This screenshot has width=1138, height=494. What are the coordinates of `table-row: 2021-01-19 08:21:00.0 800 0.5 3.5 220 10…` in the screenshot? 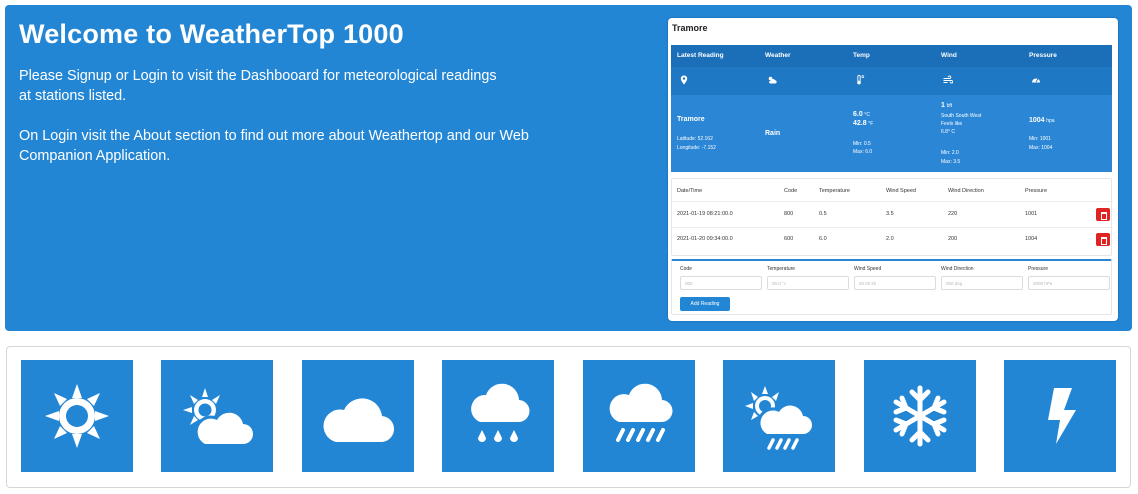 It's located at (892, 215).